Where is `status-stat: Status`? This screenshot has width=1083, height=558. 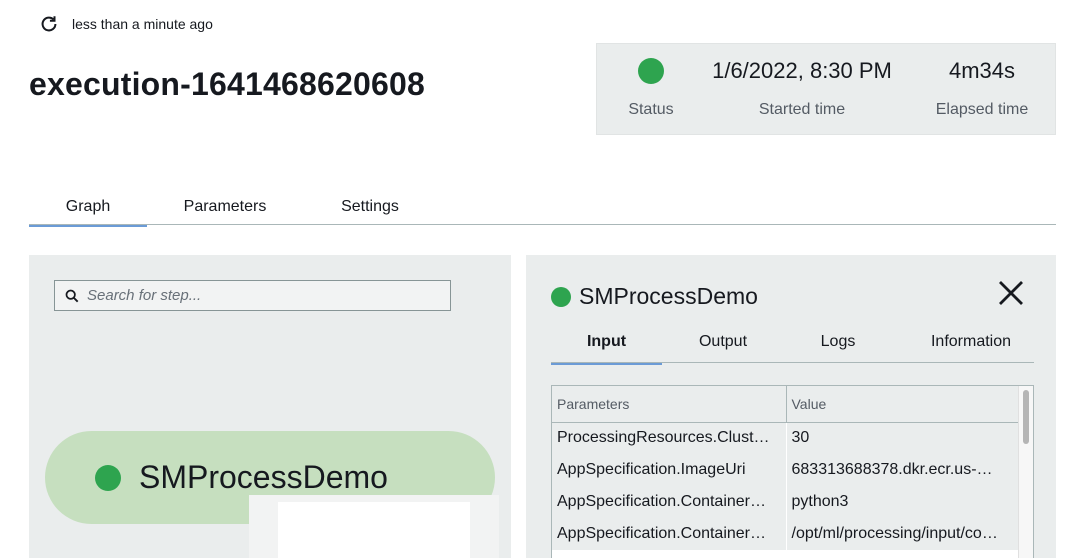
status-stat: Status is located at coordinates (651, 81).